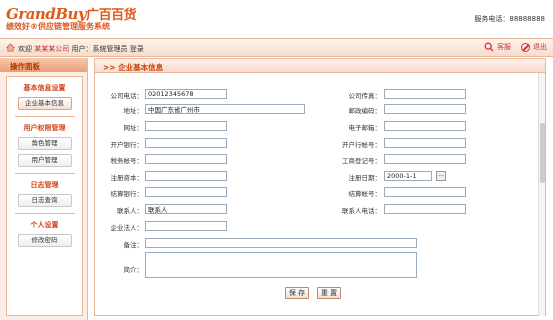 This screenshot has width=553, height=320. I want to click on customer-service-label: 客服, so click(504, 47).